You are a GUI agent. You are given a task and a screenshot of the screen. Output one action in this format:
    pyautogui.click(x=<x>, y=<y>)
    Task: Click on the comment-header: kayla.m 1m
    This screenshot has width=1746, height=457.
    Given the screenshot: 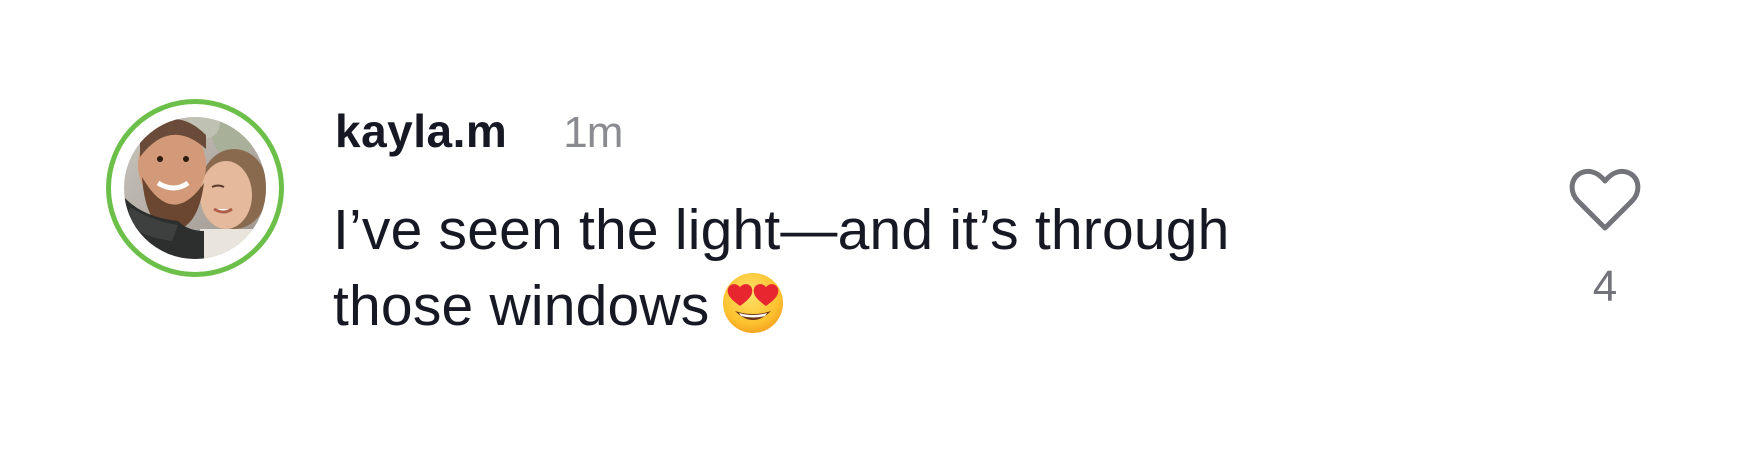 What is the action you would take?
    pyautogui.click(x=479, y=134)
    